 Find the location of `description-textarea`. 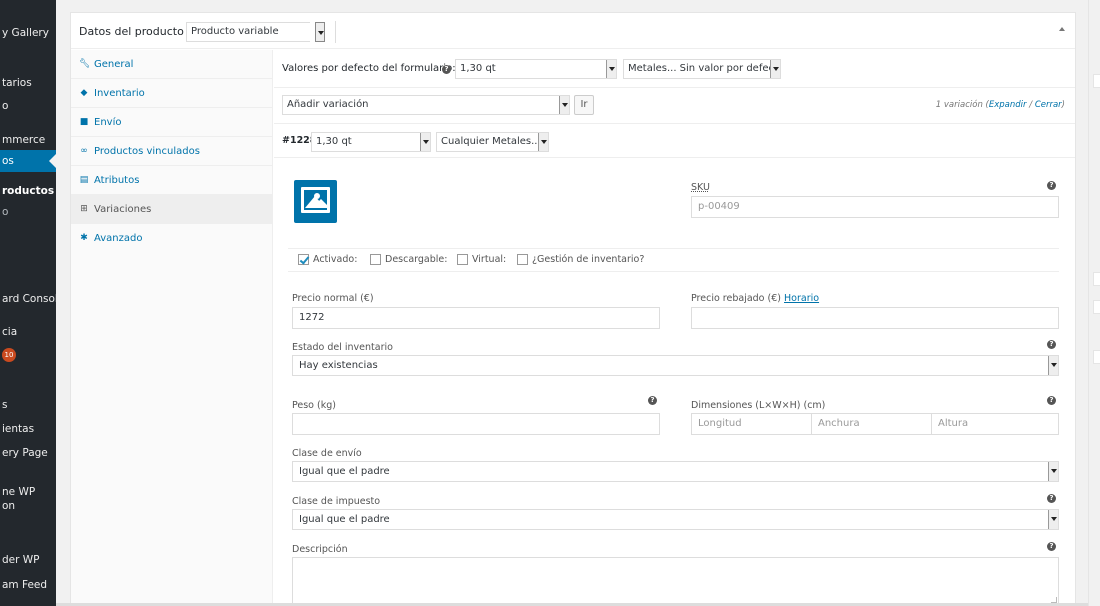

description-textarea is located at coordinates (675, 581).